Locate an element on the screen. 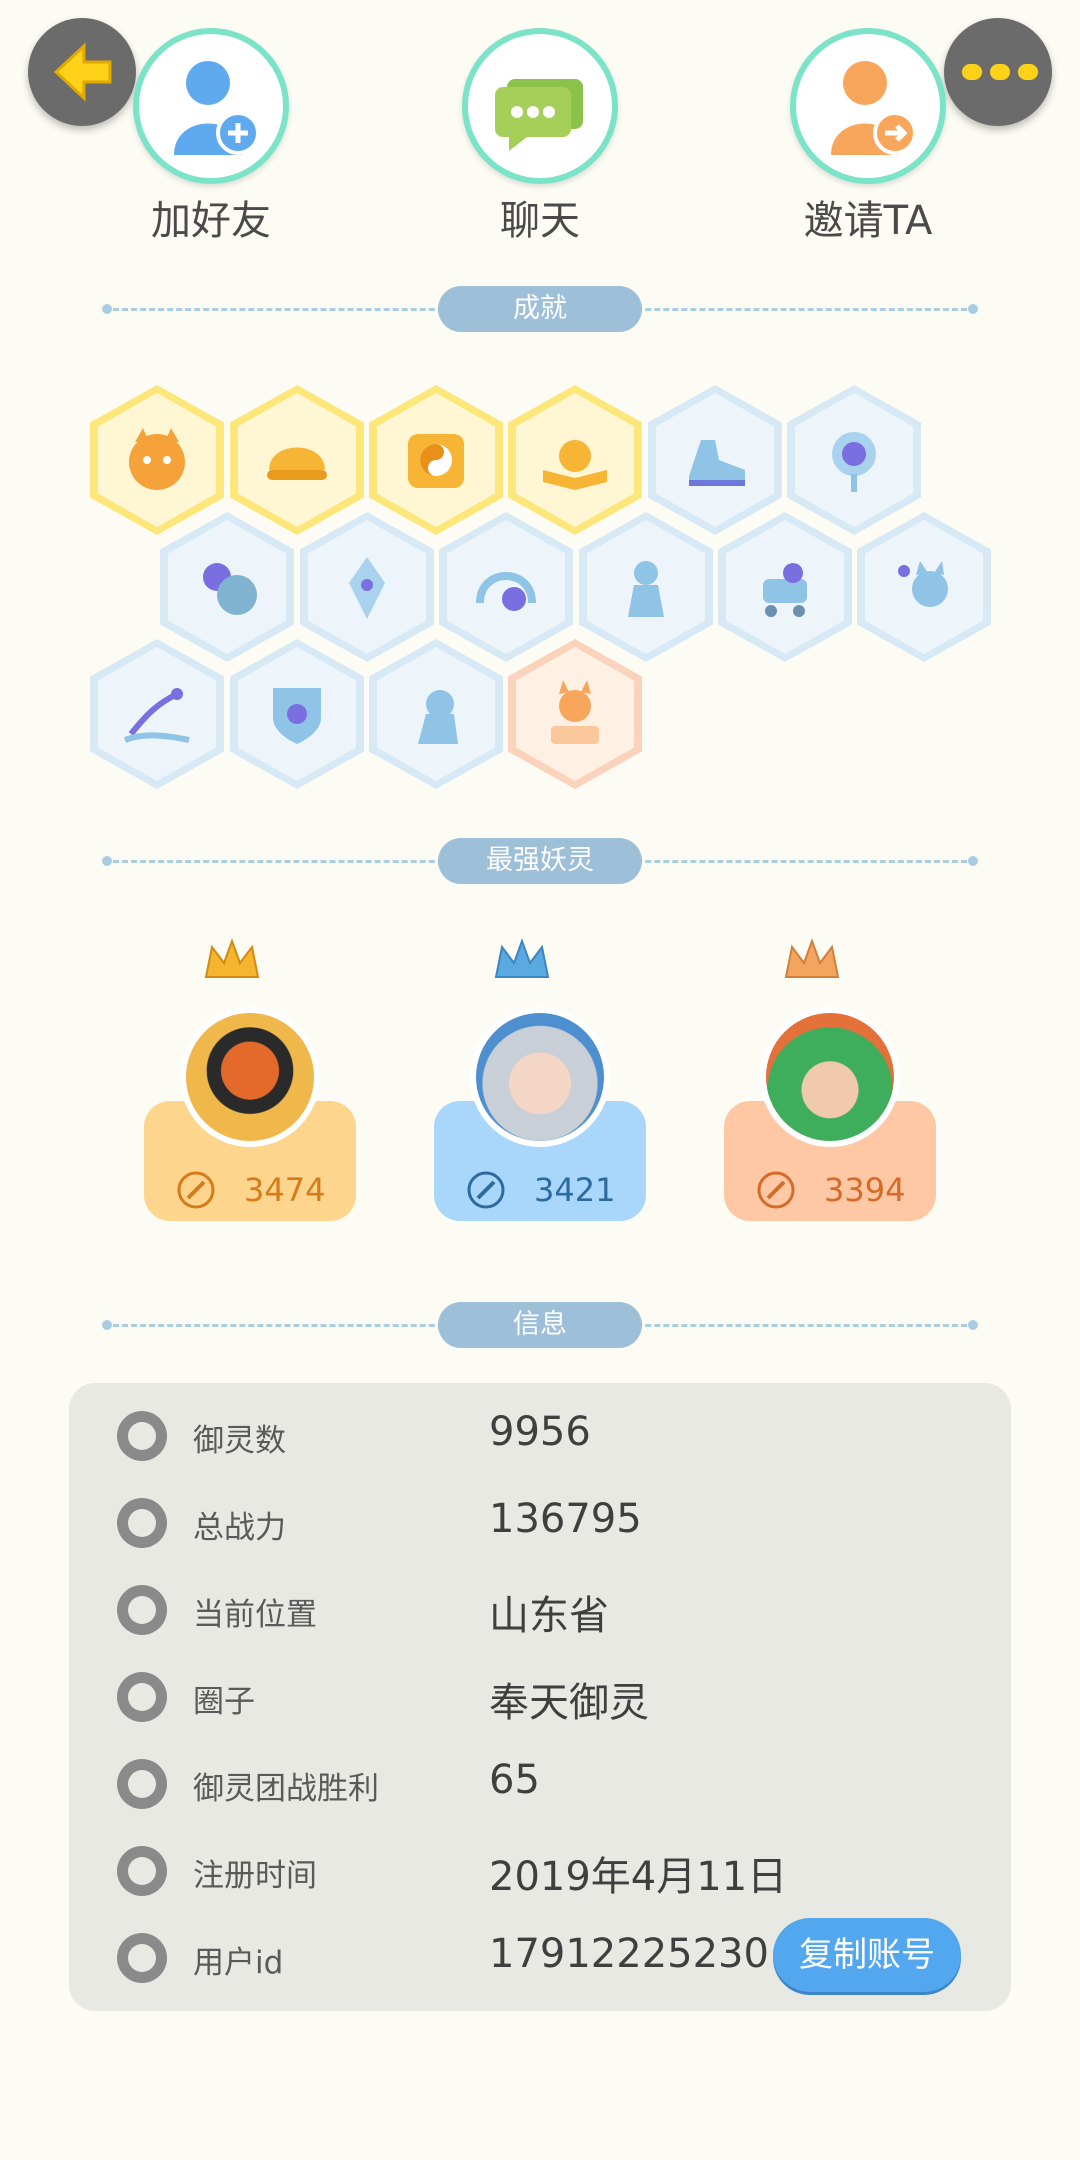  yin-yang-icon is located at coordinates (436, 461).